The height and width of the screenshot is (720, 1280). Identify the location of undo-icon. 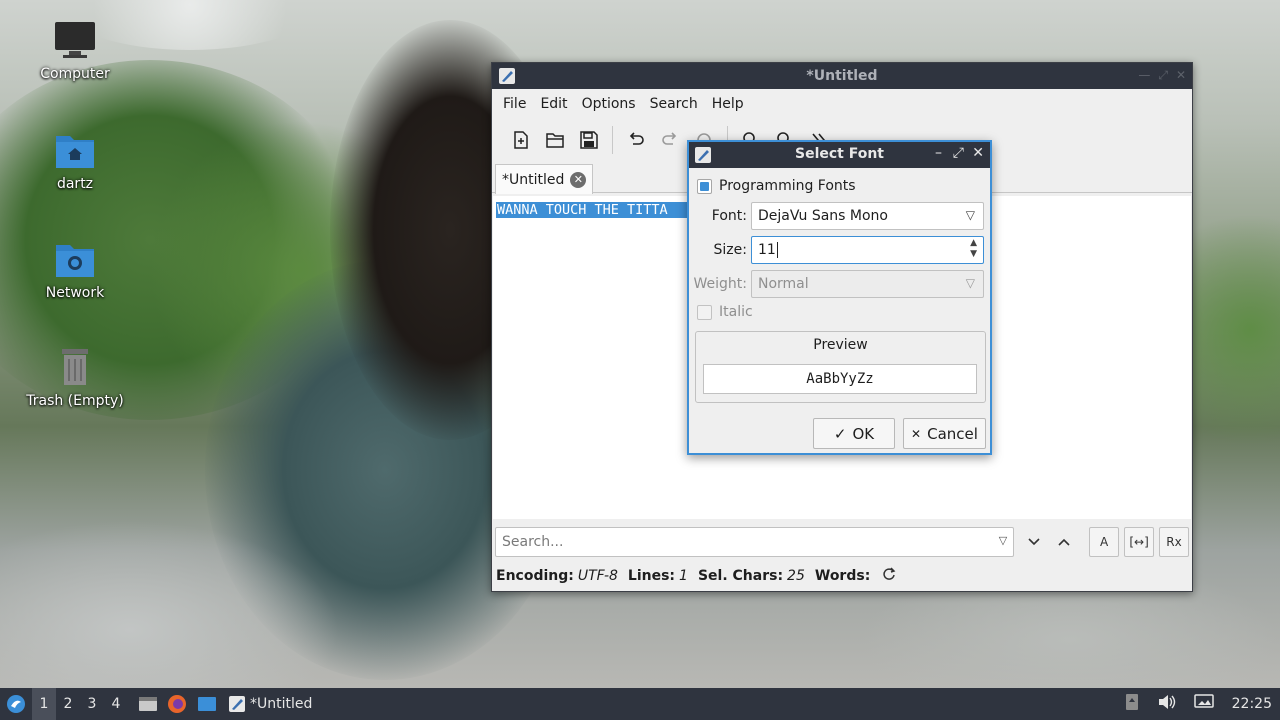
(636, 140).